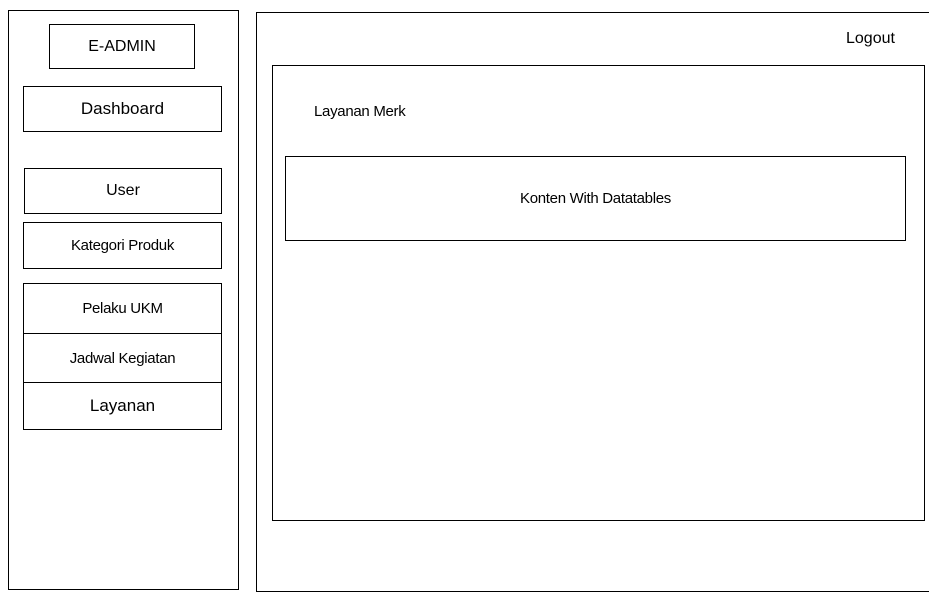  Describe the element at coordinates (122, 308) in the screenshot. I see `sidebar-item-pelaku-ukm: Pelaku UKM` at that location.